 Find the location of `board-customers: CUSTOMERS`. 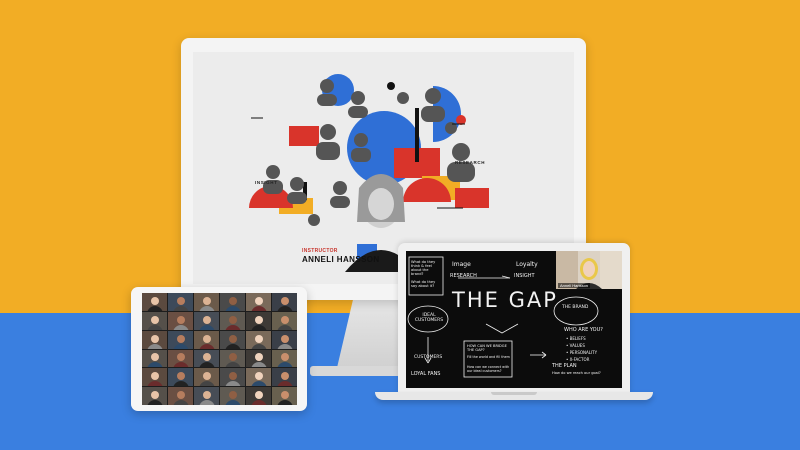

board-customers: CUSTOMERS is located at coordinates (428, 357).